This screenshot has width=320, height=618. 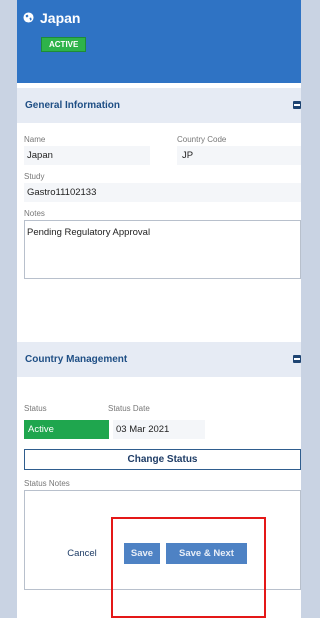 I want to click on change-status-button: Change Status, so click(x=162, y=459).